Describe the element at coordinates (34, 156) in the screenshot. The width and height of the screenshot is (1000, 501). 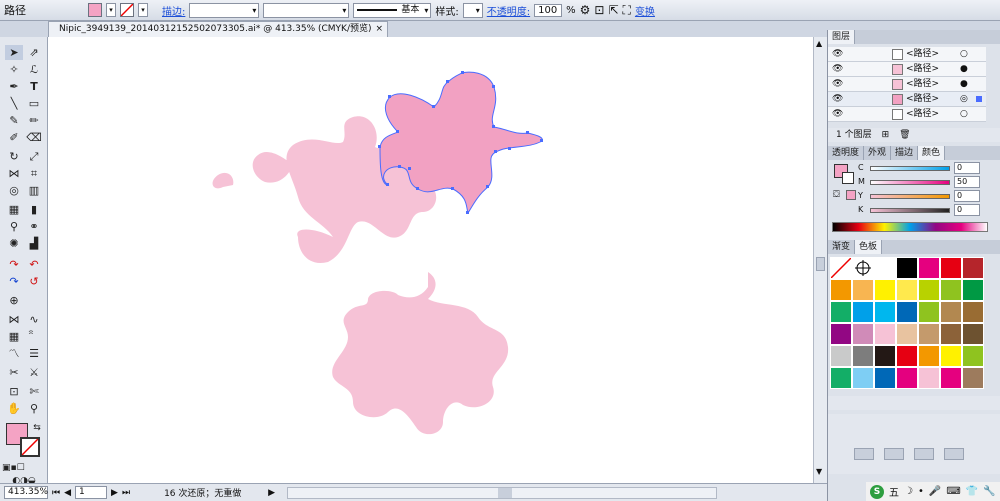
I see `scale-tool-icon: ⤢` at that location.